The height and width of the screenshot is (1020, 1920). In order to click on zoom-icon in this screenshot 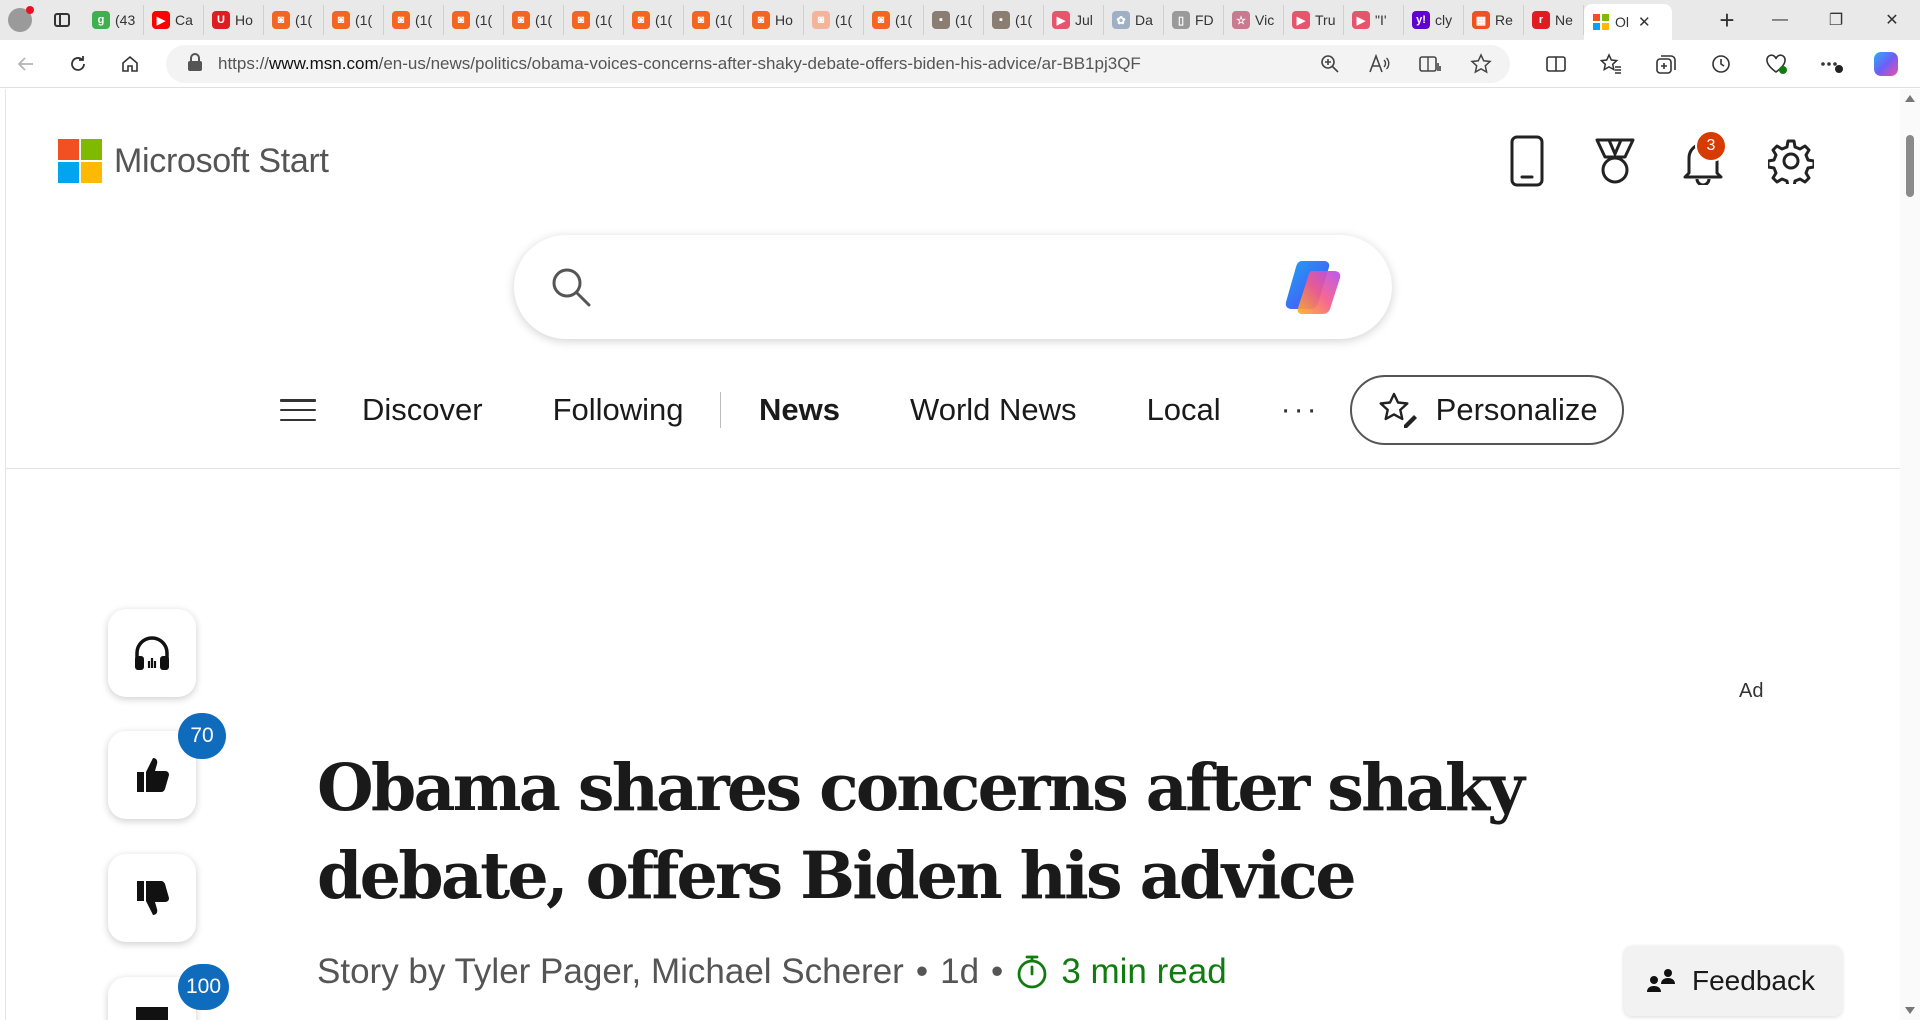, I will do `click(1330, 64)`.